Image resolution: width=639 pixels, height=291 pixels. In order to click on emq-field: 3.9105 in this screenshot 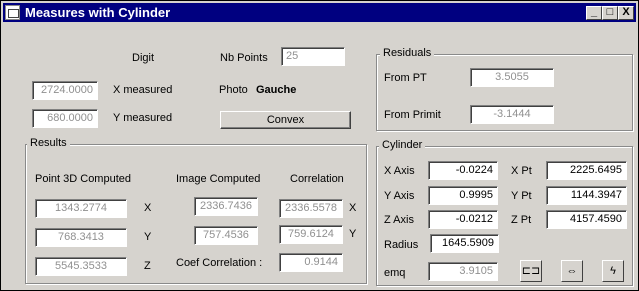, I will do `click(463, 271)`.